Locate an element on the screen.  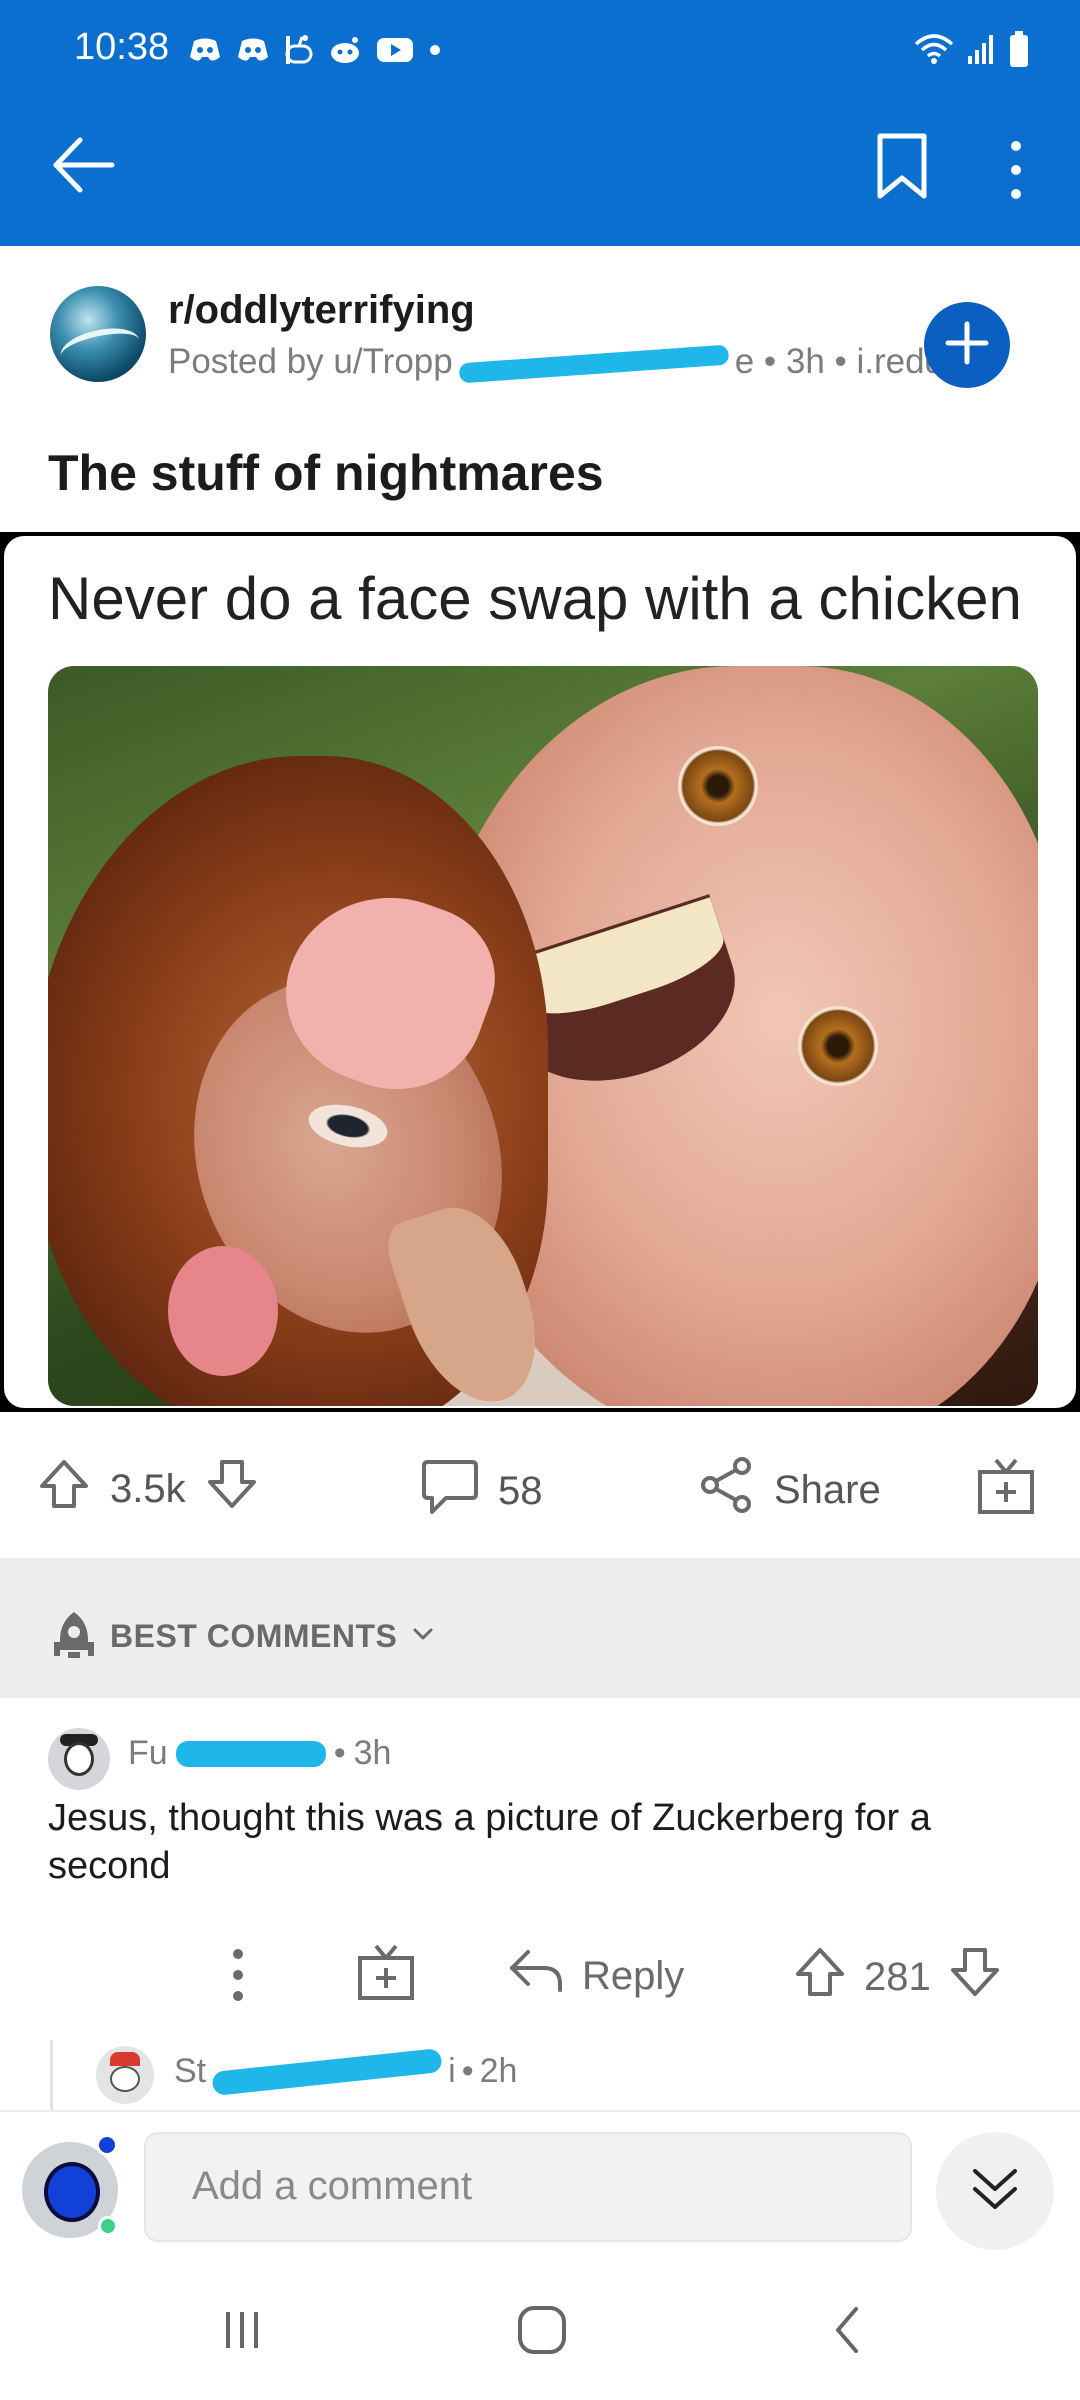
add-comment-input: Add a comment is located at coordinates (528, 2187).